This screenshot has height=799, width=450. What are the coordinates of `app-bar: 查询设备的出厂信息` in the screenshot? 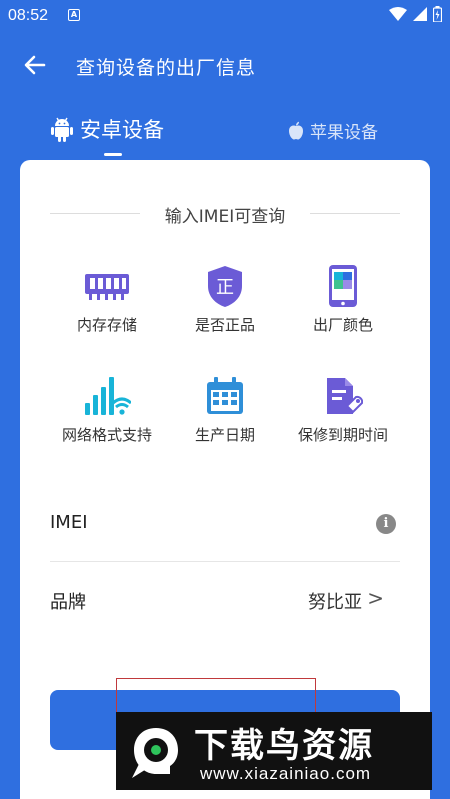 It's located at (225, 65).